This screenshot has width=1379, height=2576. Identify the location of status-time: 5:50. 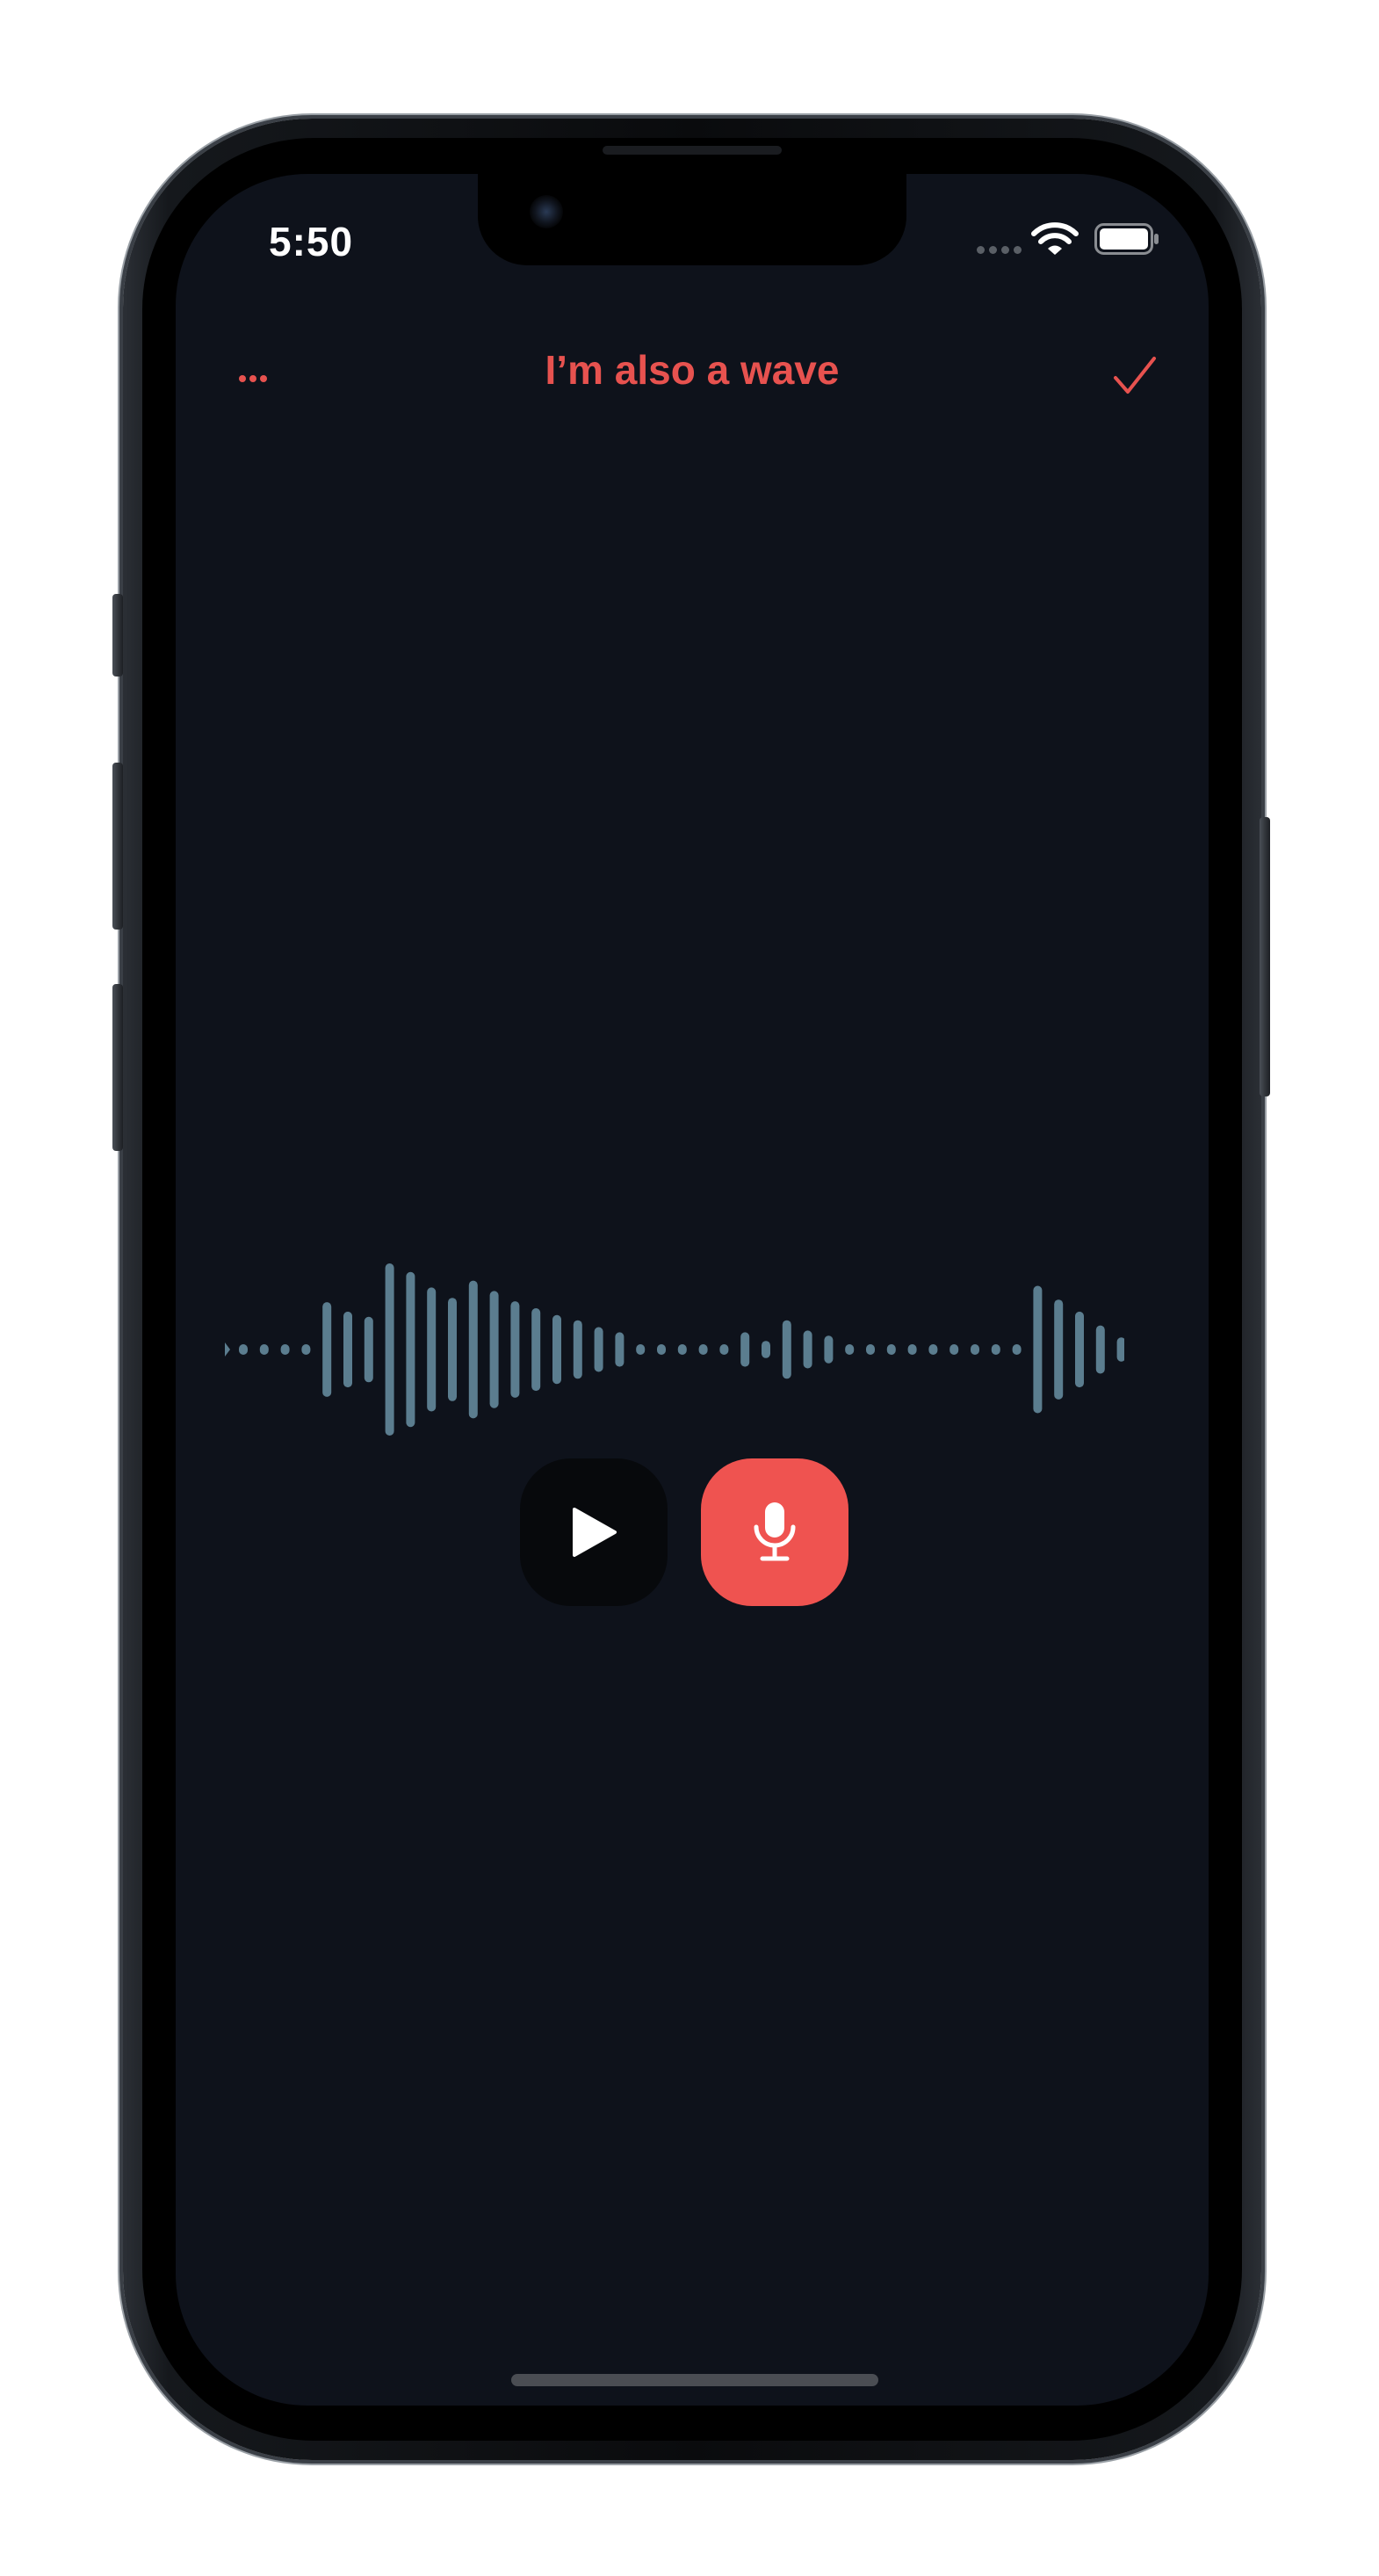
(311, 241).